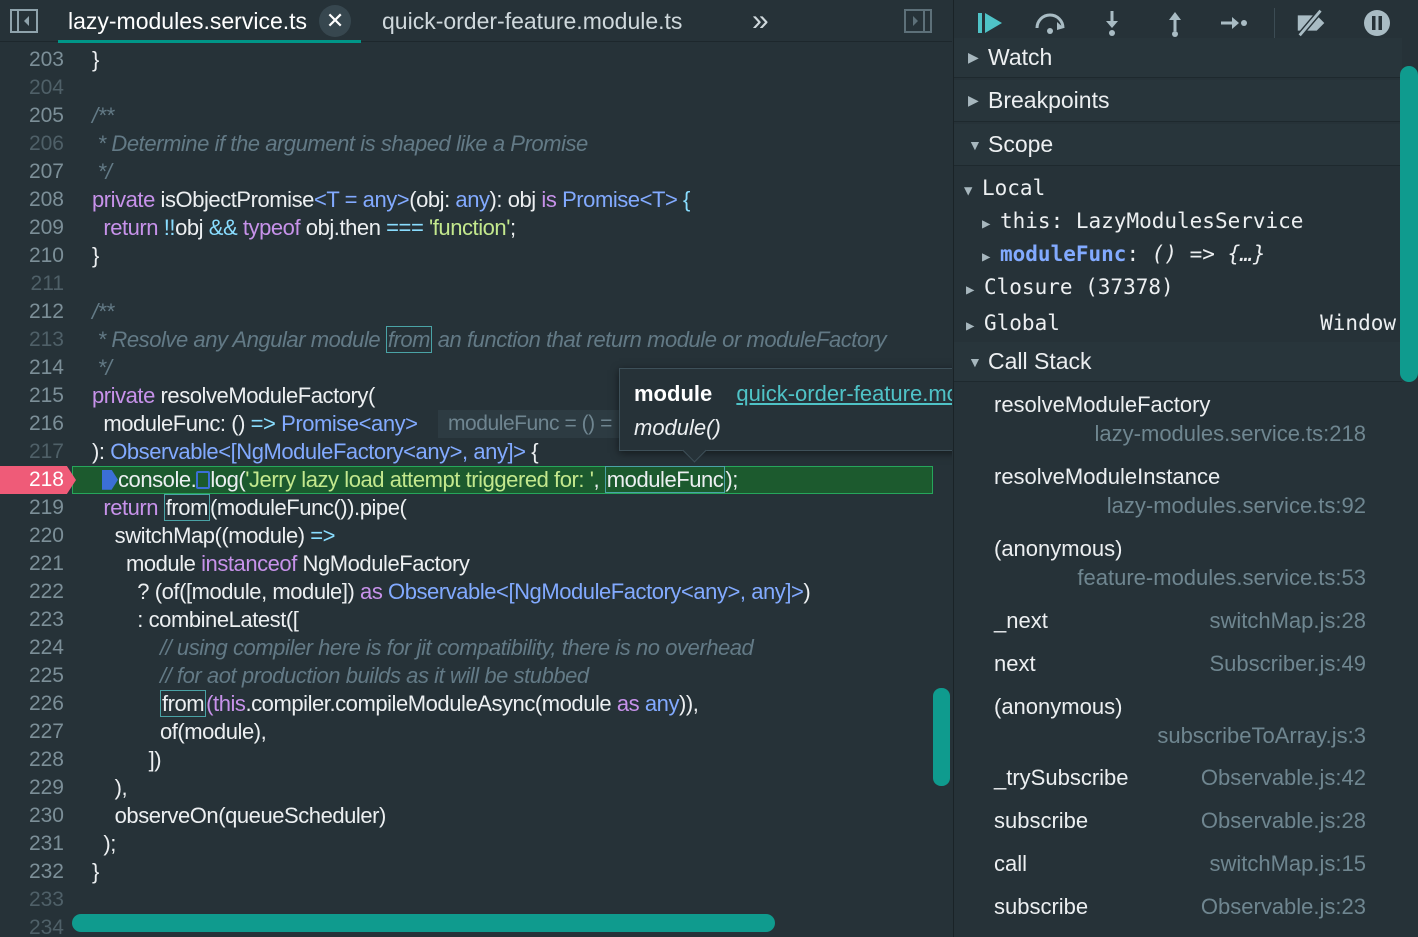  What do you see at coordinates (1180, 569) in the screenshot?
I see `call-frame: (anonymous) feature-modules.service.ts:53` at bounding box center [1180, 569].